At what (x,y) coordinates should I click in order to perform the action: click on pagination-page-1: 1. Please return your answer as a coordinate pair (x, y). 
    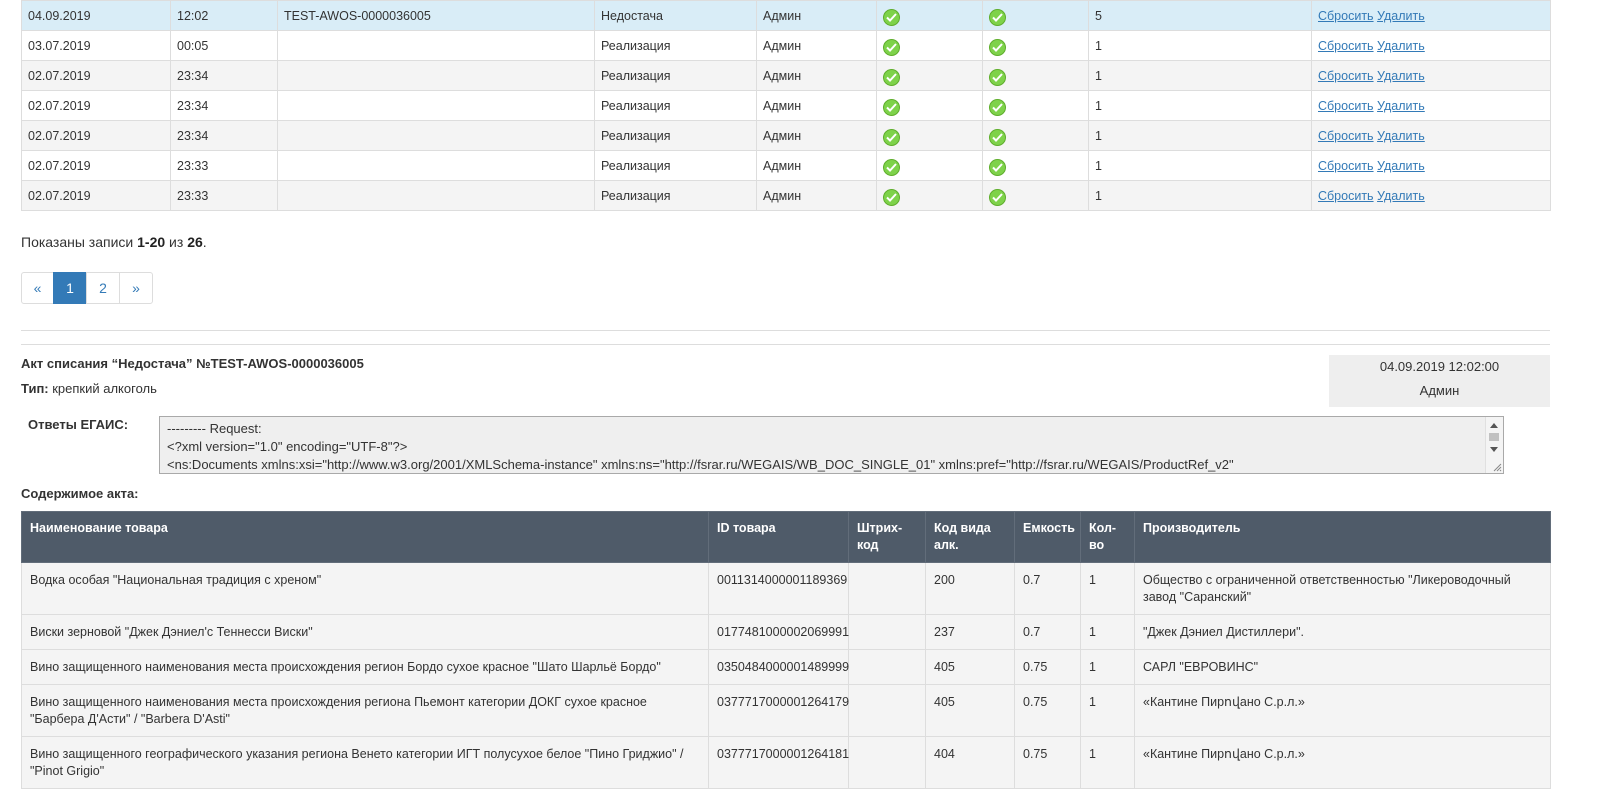
    Looking at the image, I should click on (70, 288).